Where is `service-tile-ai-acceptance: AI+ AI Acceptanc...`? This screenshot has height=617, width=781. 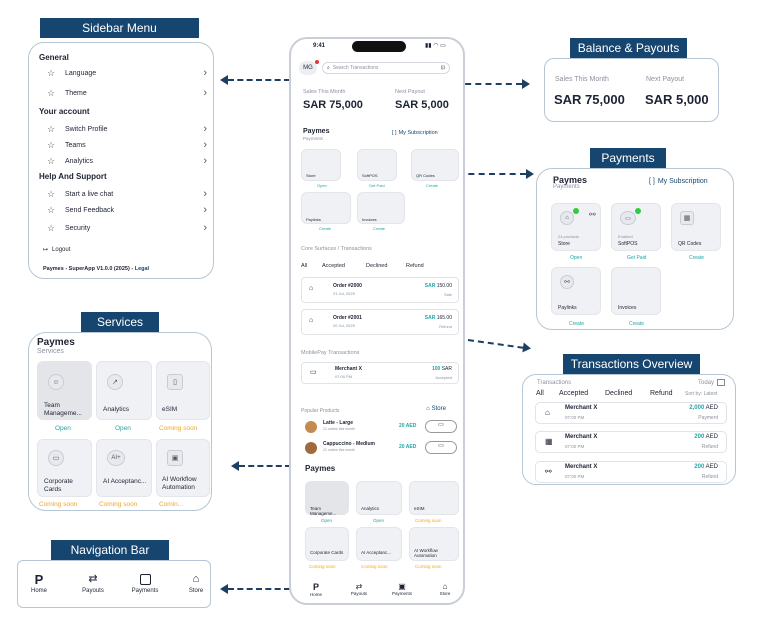 service-tile-ai-acceptance: AI+ AI Acceptanc... is located at coordinates (124, 468).